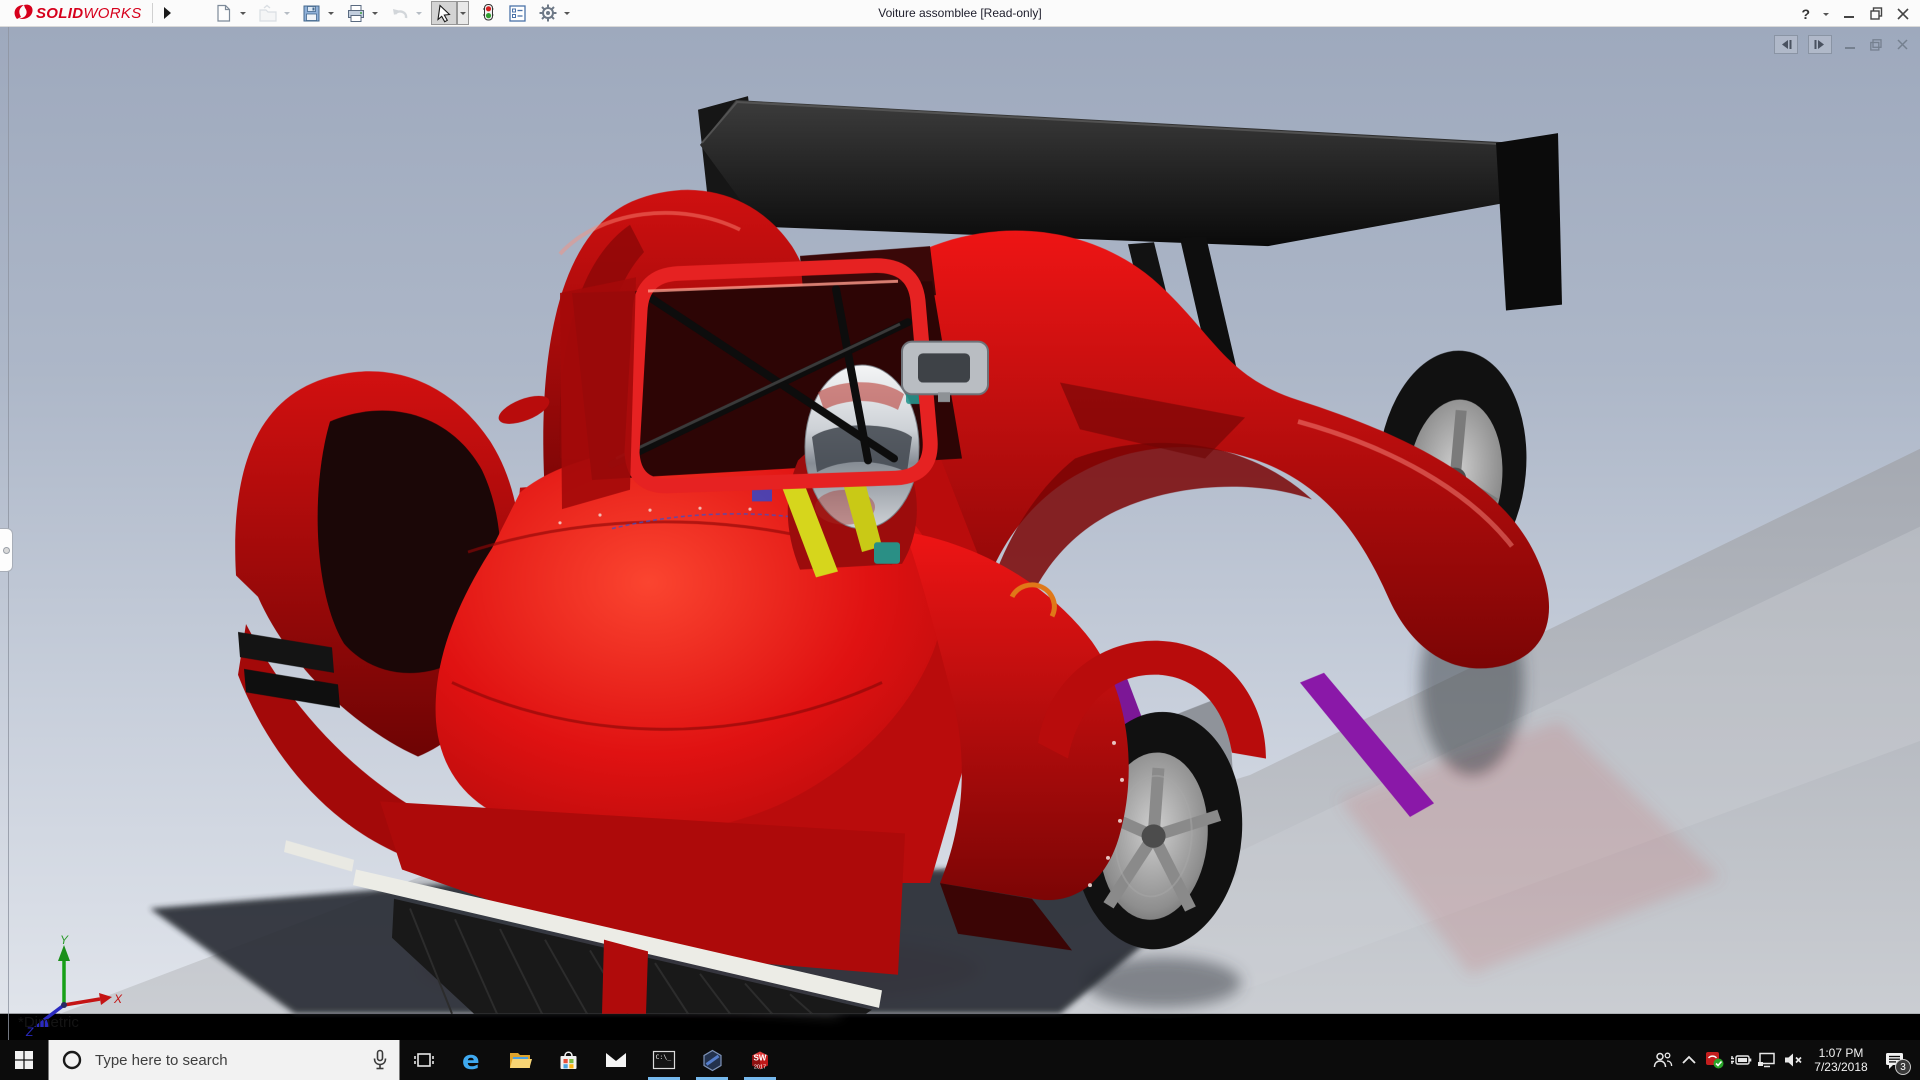  I want to click on right-triangle-icon, so click(168, 13).